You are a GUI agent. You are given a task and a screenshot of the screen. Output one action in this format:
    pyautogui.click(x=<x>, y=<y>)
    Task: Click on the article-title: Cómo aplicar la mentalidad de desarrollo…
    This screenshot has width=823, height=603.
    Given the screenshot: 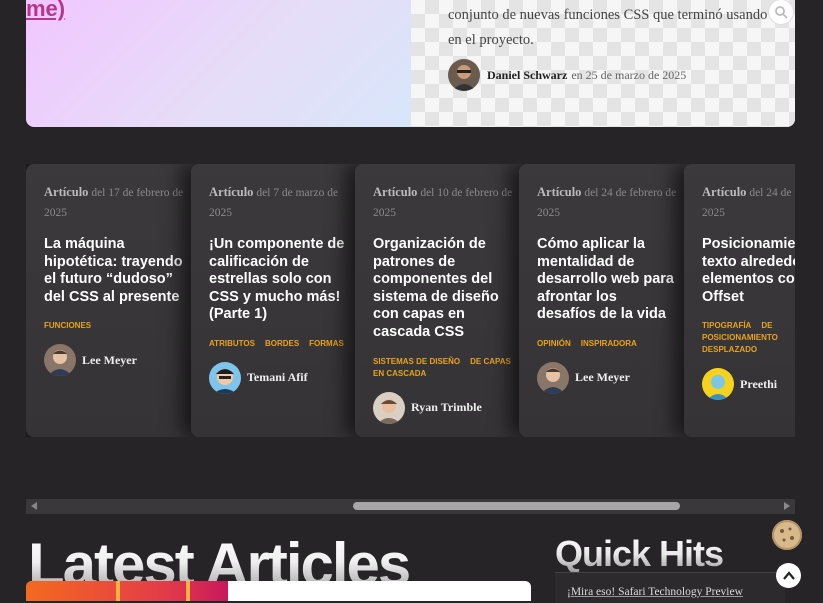 What is the action you would take?
    pyautogui.click(x=607, y=280)
    